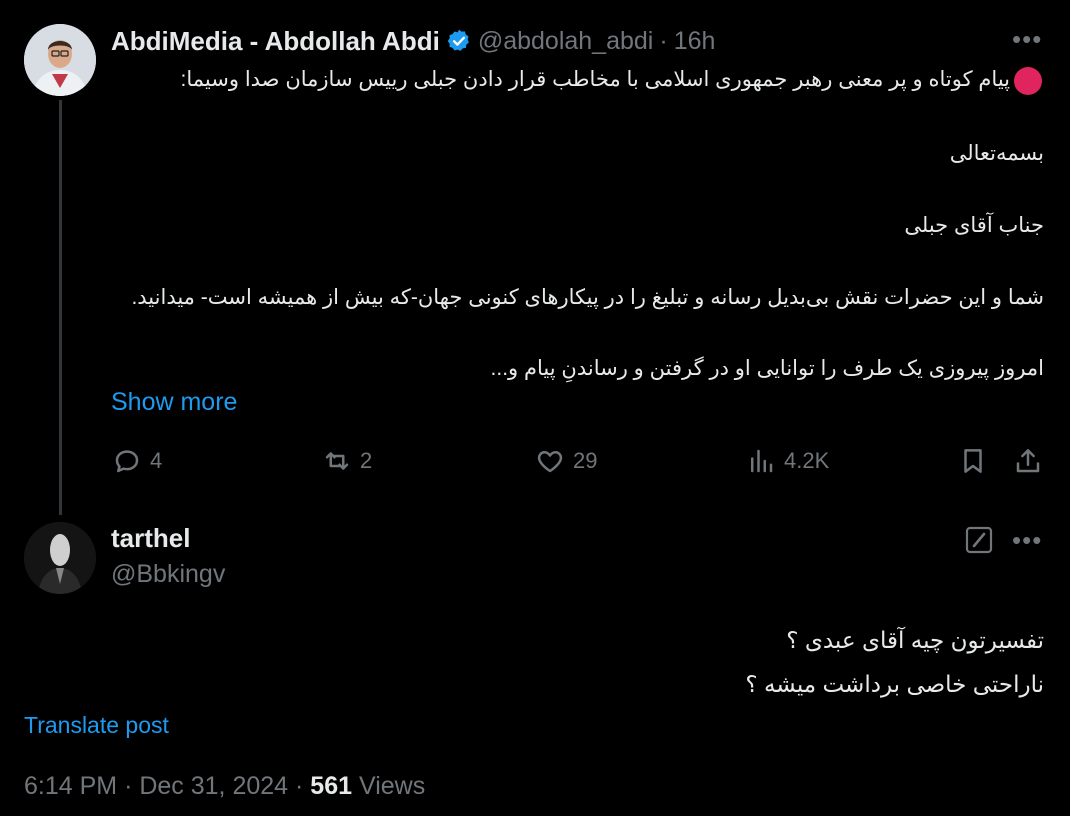 This screenshot has width=1070, height=816. Describe the element at coordinates (366, 460) in the screenshot. I see `repost-count: 2` at that location.